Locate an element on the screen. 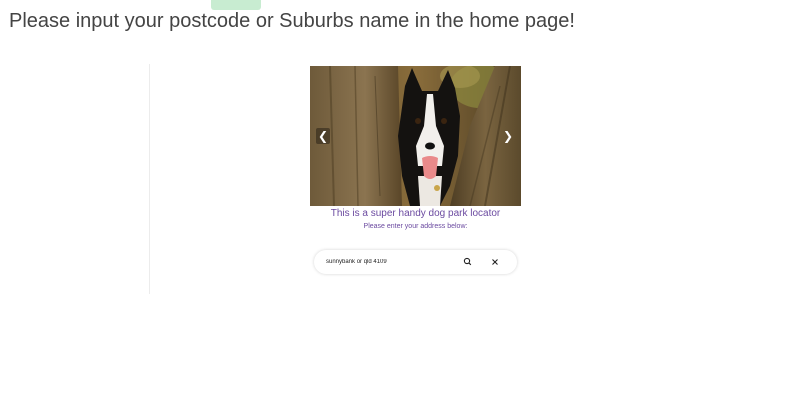 The height and width of the screenshot is (406, 795). image-carousel: ❮ ❯ is located at coordinates (415, 136).